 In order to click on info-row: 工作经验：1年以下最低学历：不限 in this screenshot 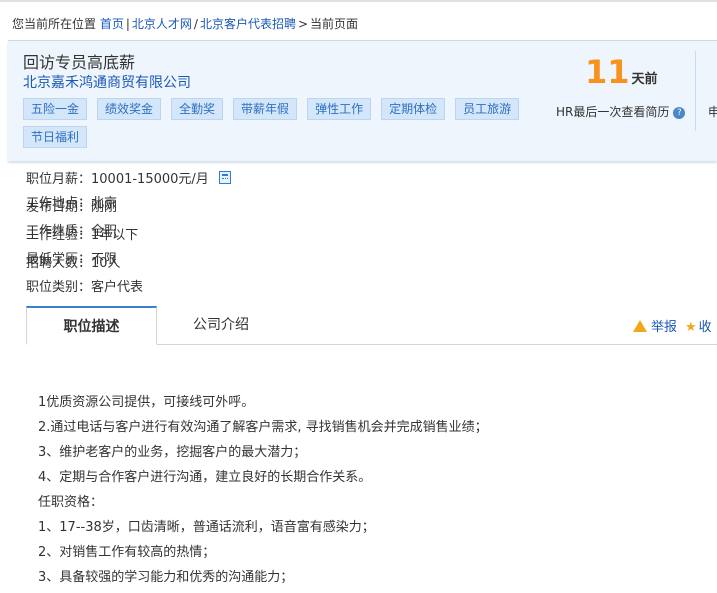, I will do `click(286, 245)`.